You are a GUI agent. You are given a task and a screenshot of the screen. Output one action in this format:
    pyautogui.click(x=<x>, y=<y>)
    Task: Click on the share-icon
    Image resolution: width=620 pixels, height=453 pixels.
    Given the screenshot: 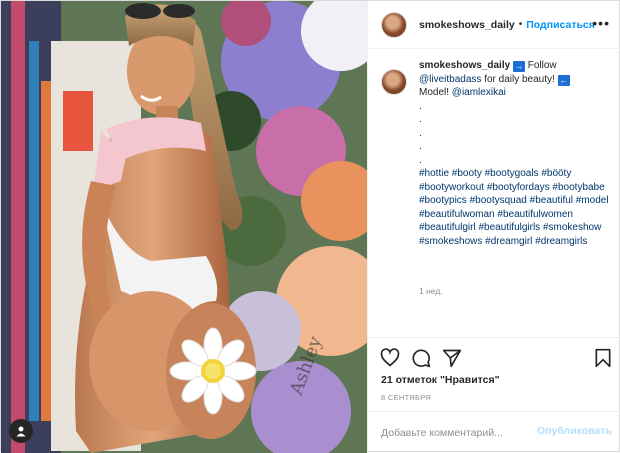 What is the action you would take?
    pyautogui.click(x=452, y=358)
    